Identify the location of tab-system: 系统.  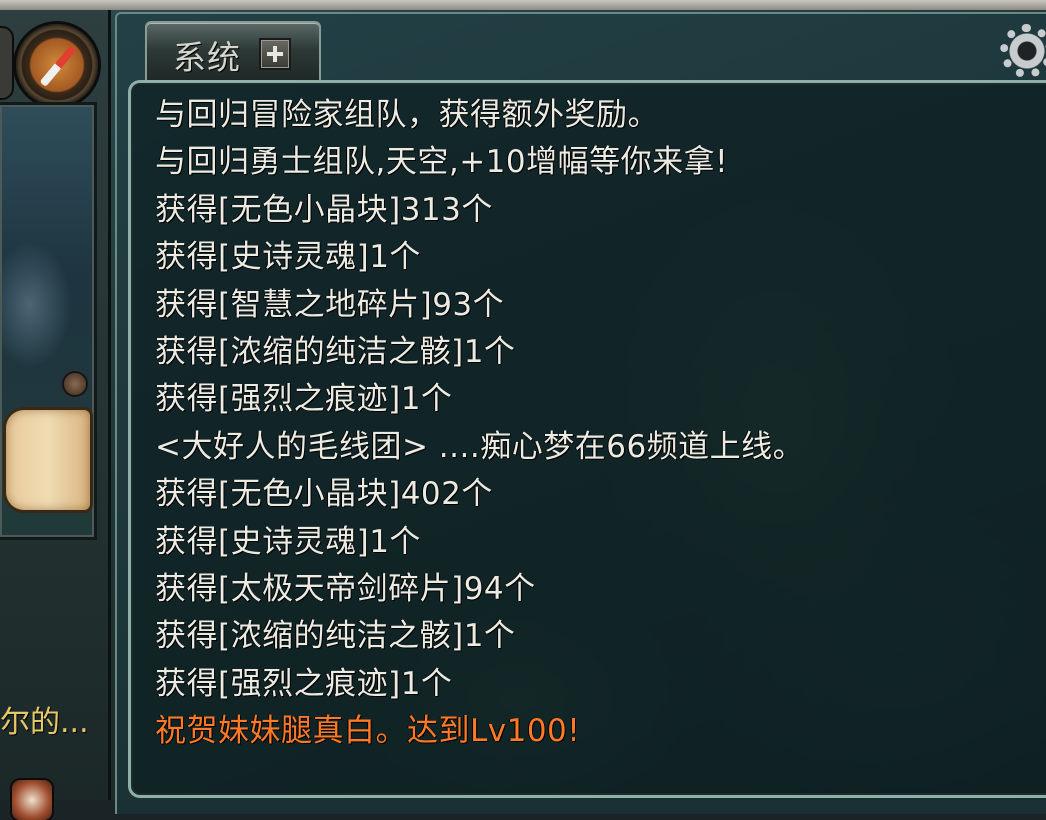
(233, 51).